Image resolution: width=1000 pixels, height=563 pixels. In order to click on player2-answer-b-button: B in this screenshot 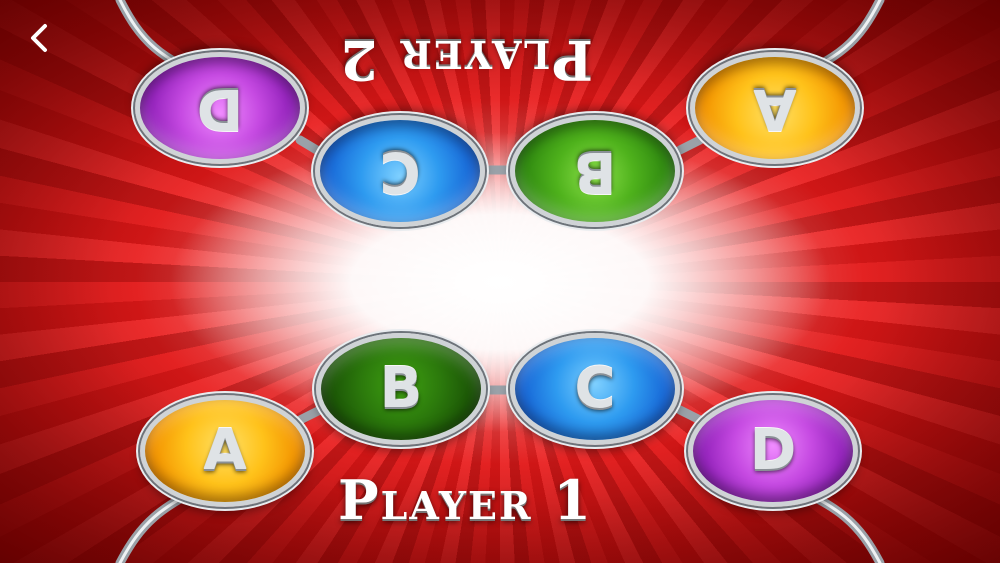, I will do `click(595, 171)`.